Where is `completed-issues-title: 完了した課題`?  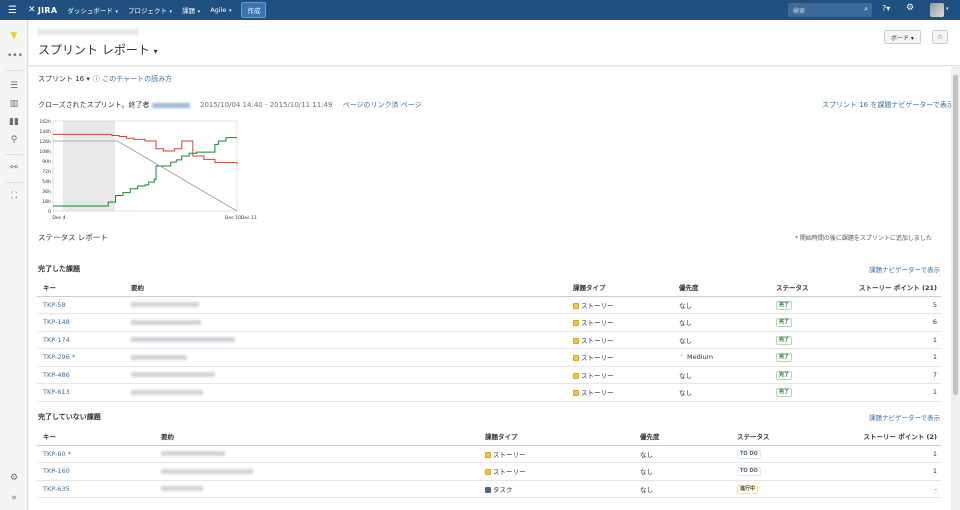
completed-issues-title: 完了した課題 is located at coordinates (59, 269).